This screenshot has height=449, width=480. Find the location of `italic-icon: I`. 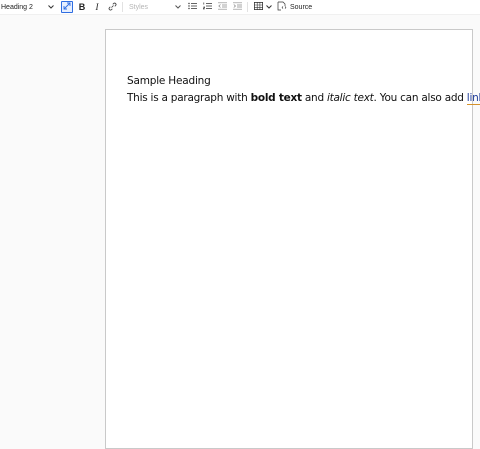

italic-icon: I is located at coordinates (97, 7).